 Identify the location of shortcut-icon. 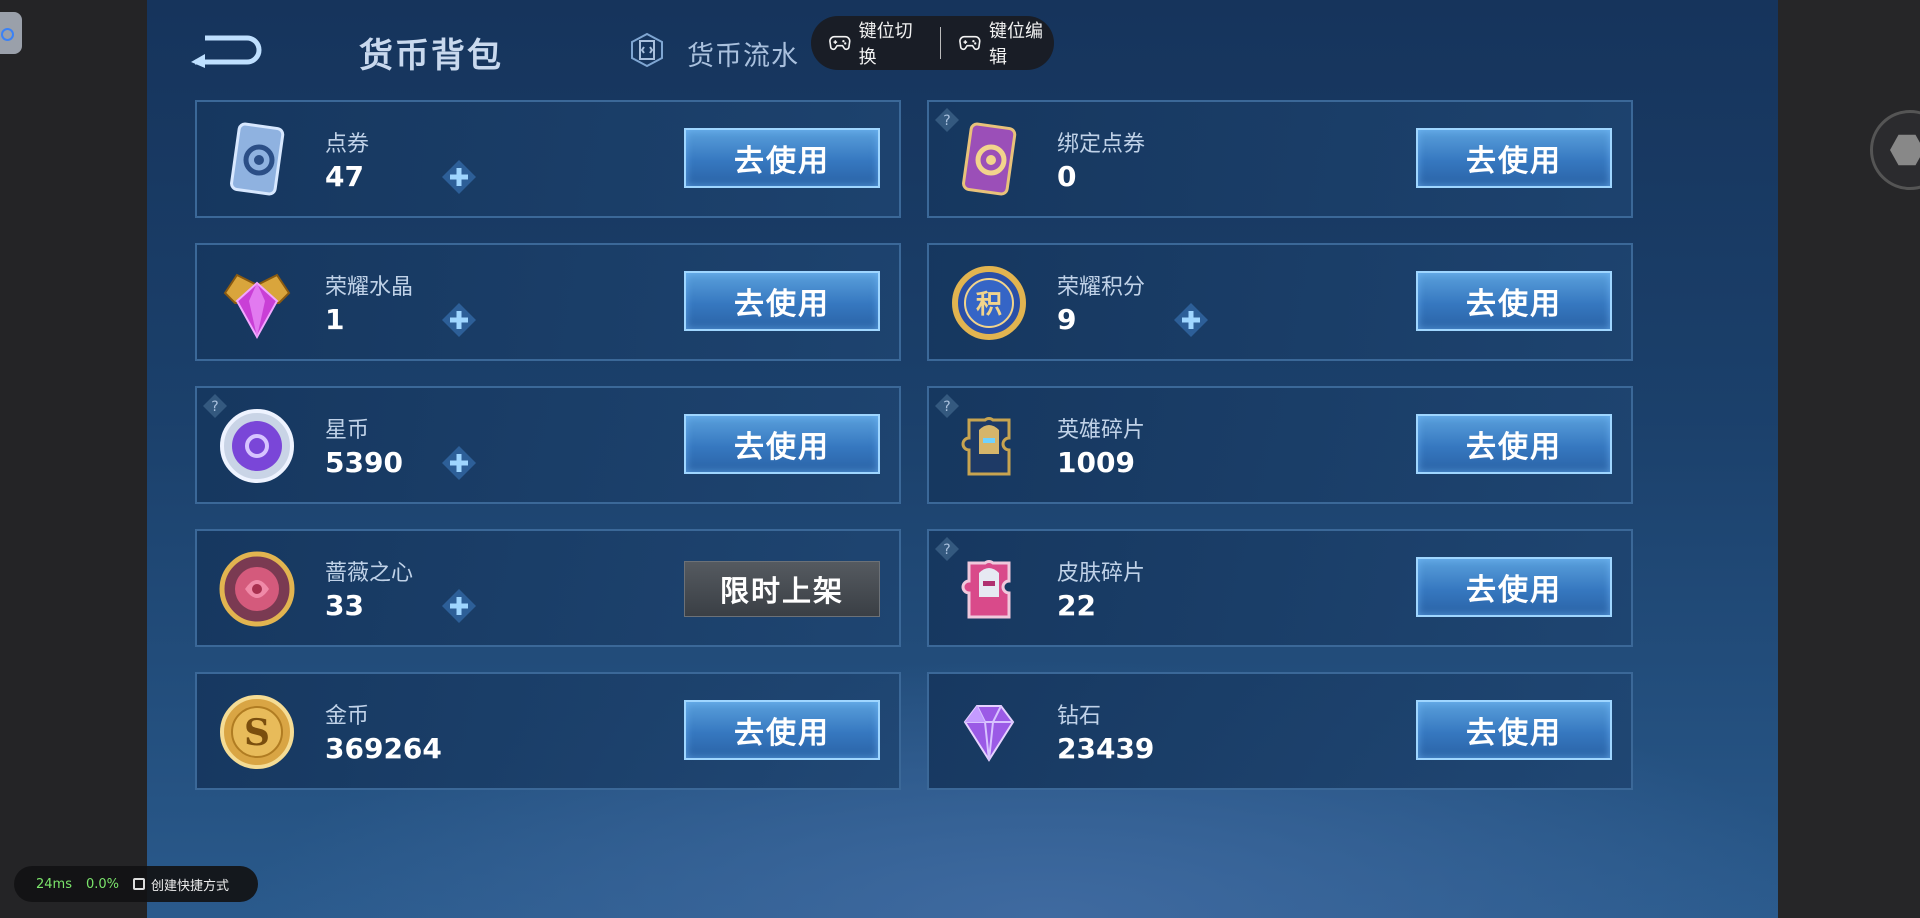
(139, 884).